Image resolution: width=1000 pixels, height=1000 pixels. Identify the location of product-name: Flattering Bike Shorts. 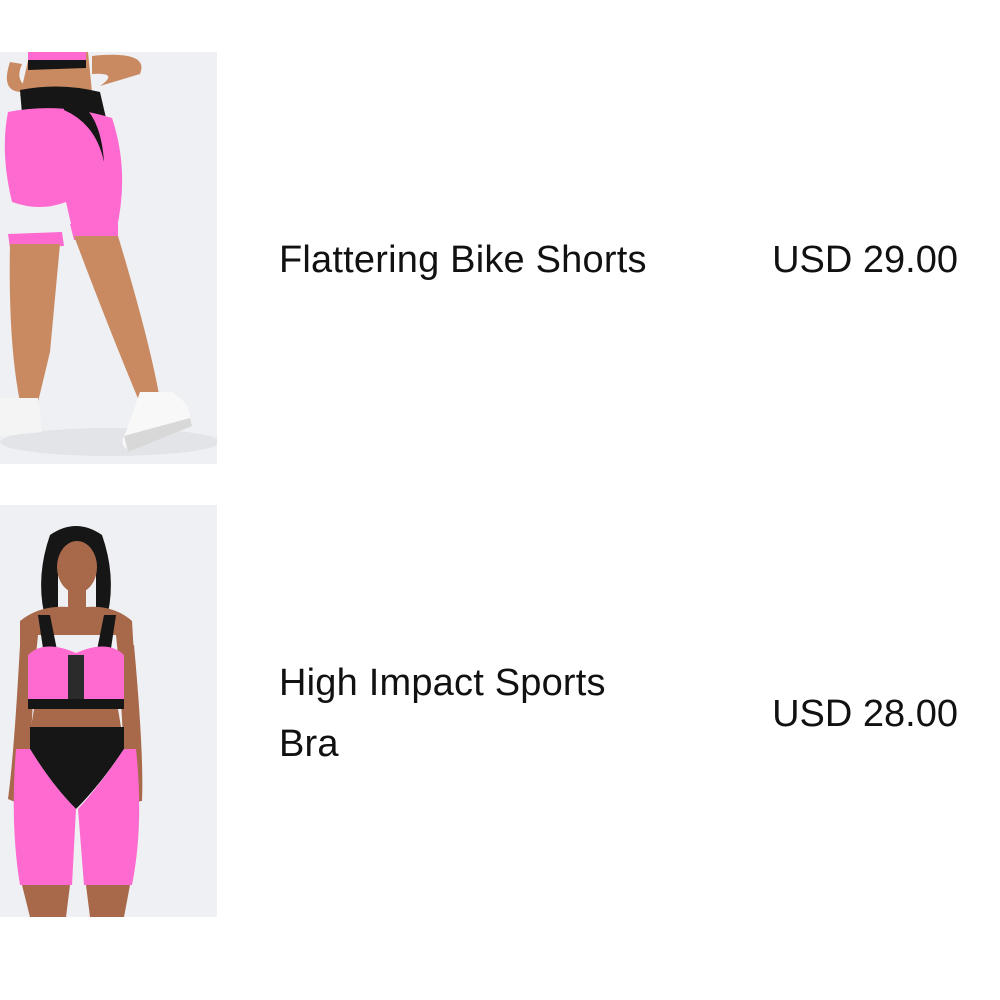
(479, 260).